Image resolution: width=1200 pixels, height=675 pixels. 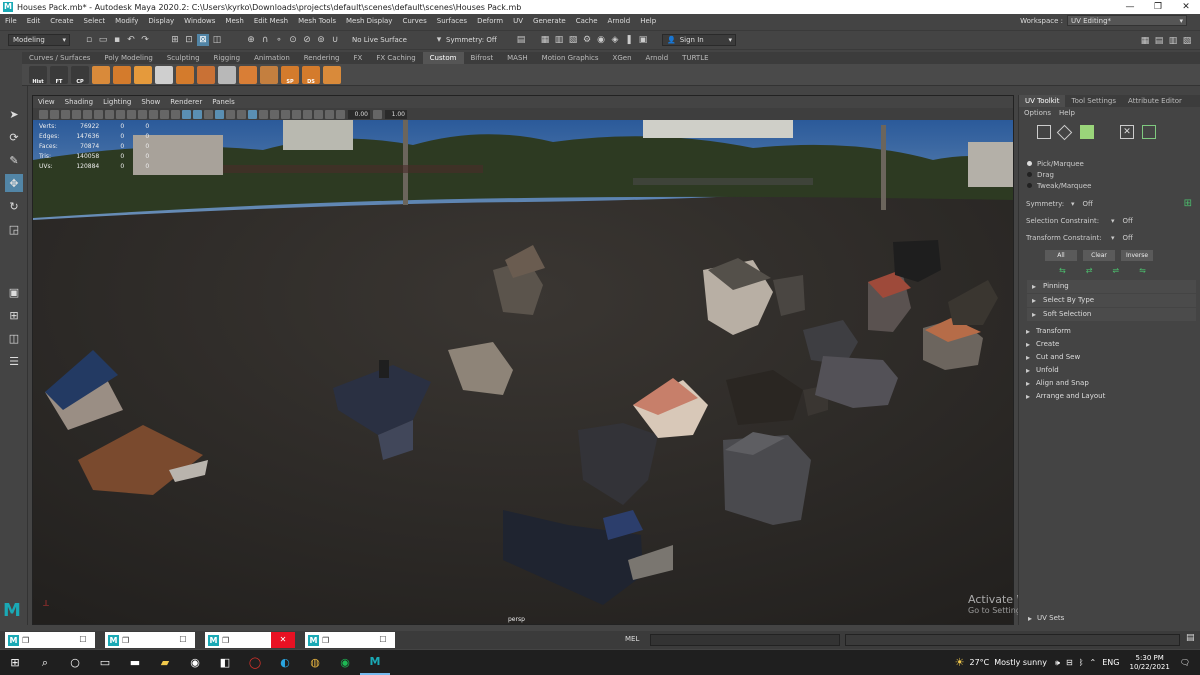 What do you see at coordinates (643, 40) in the screenshot?
I see `arnold-ipr-icon: ▣` at bounding box center [643, 40].